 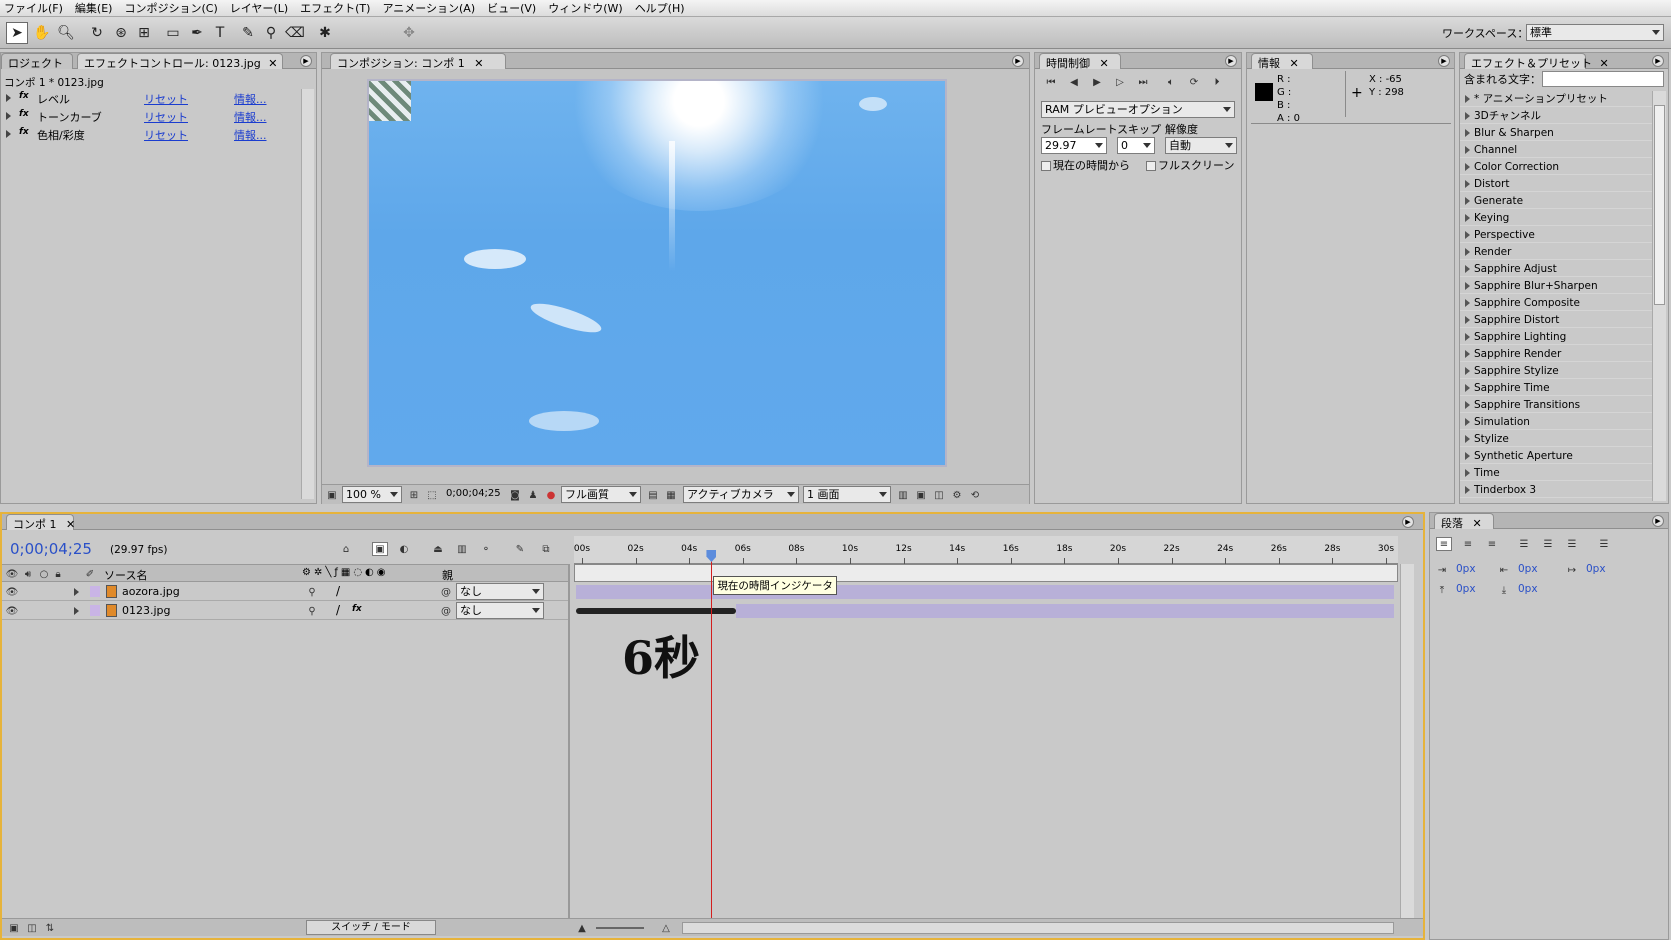 I want to click on work-area-bar, so click(x=986, y=573).